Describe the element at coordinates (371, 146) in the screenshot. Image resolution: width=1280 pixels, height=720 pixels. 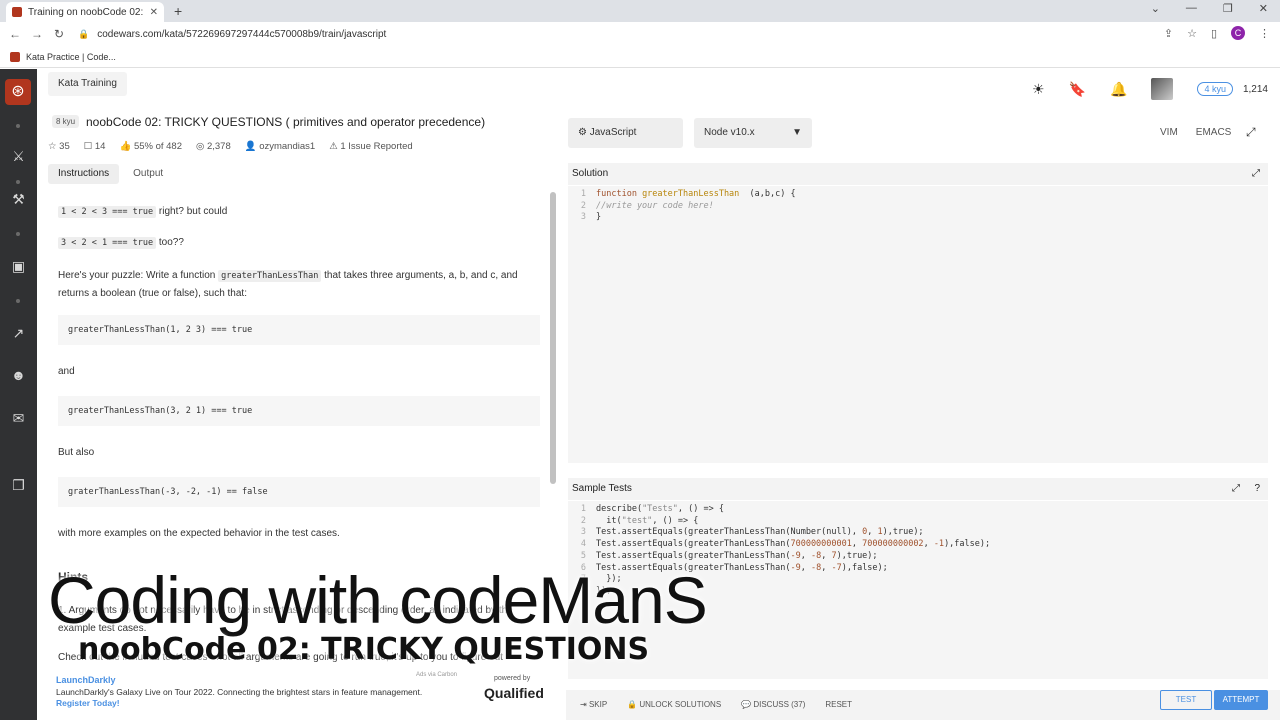
I see `issues-link: ⚠ 1 Issue Reported` at that location.